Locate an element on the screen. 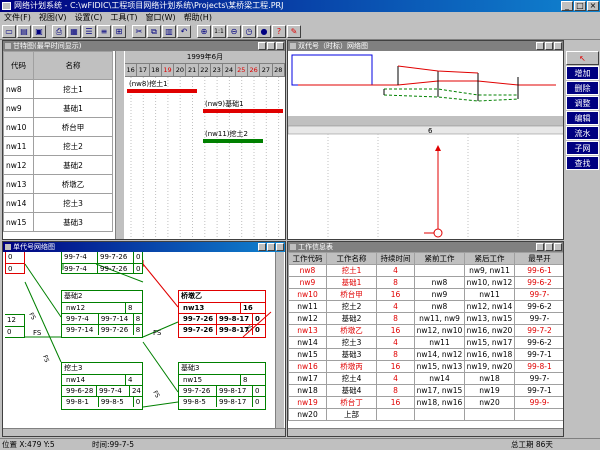 This screenshot has width=600, height=450. table-row: nw13 桥墩乙 is located at coordinates (58, 184).